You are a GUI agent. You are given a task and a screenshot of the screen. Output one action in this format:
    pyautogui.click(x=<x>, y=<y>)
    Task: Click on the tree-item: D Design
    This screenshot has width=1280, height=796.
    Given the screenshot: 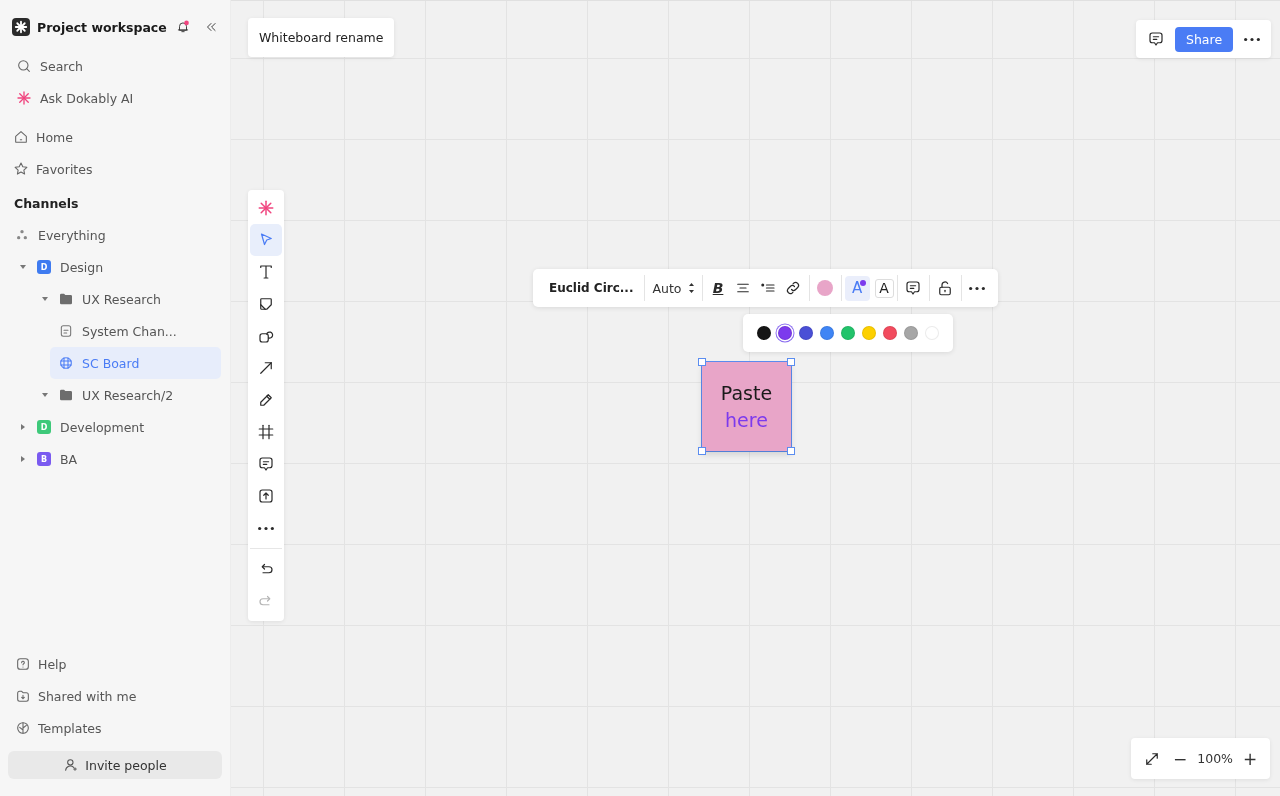 What is the action you would take?
    pyautogui.click(x=113, y=267)
    